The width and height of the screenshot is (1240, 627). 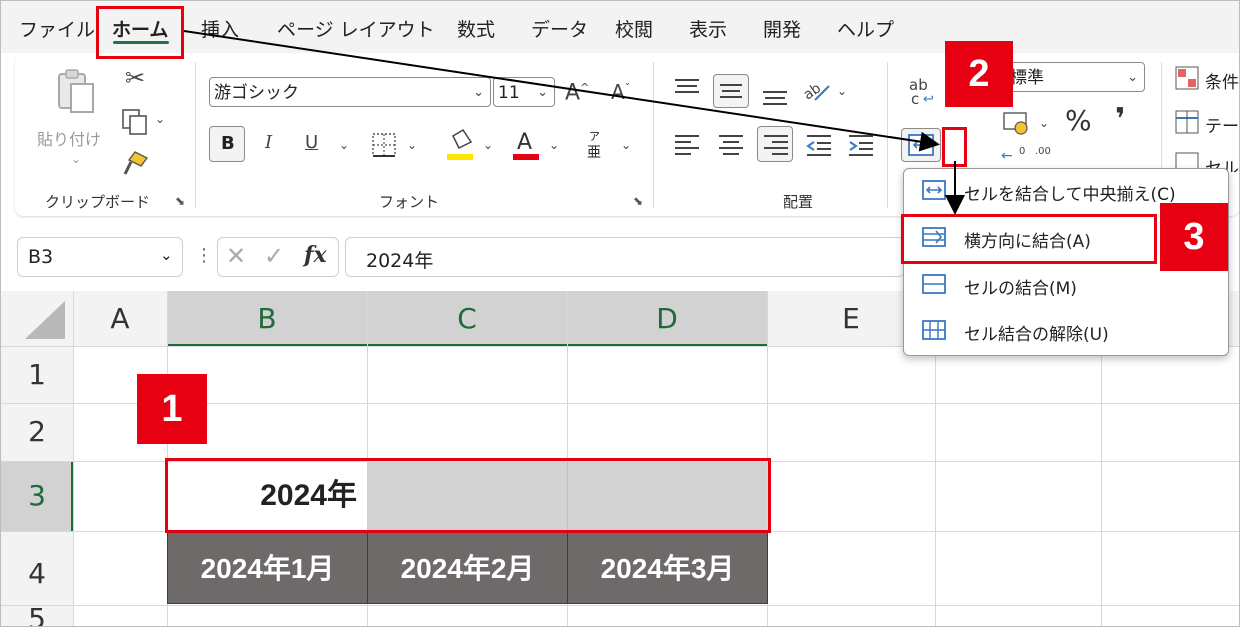 What do you see at coordinates (172, 409) in the screenshot?
I see `callout-step-1: 1` at bounding box center [172, 409].